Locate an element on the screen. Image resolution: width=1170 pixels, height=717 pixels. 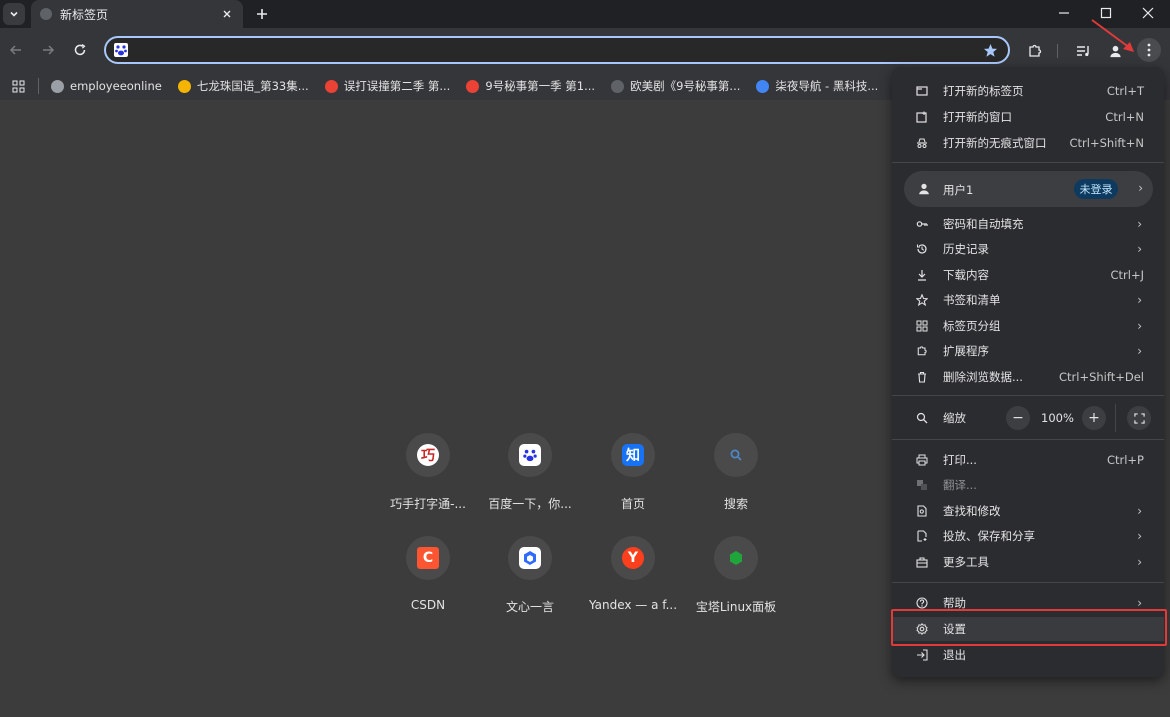
menu-item-tab-groups: 标签页分组 › is located at coordinates (1028, 326).